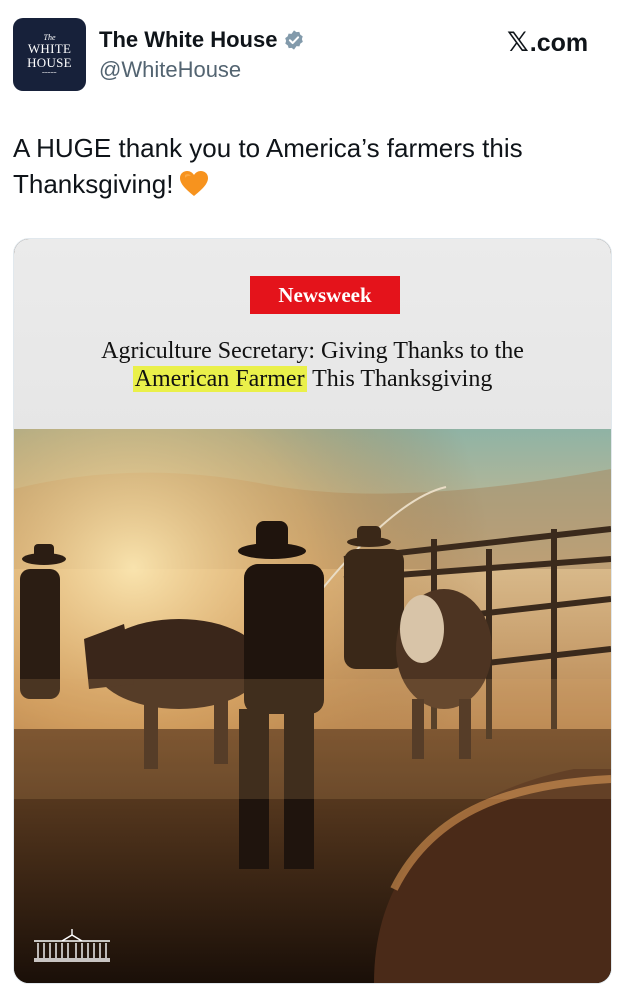  What do you see at coordinates (49, 62) in the screenshot?
I see `avatar-text-house: HOUSE` at bounding box center [49, 62].